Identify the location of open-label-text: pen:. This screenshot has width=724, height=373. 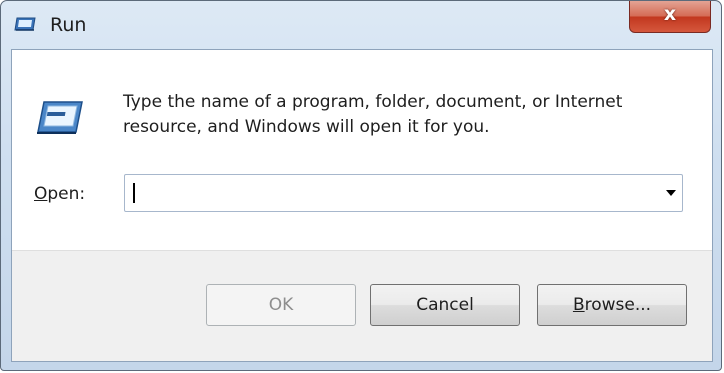
(66, 194).